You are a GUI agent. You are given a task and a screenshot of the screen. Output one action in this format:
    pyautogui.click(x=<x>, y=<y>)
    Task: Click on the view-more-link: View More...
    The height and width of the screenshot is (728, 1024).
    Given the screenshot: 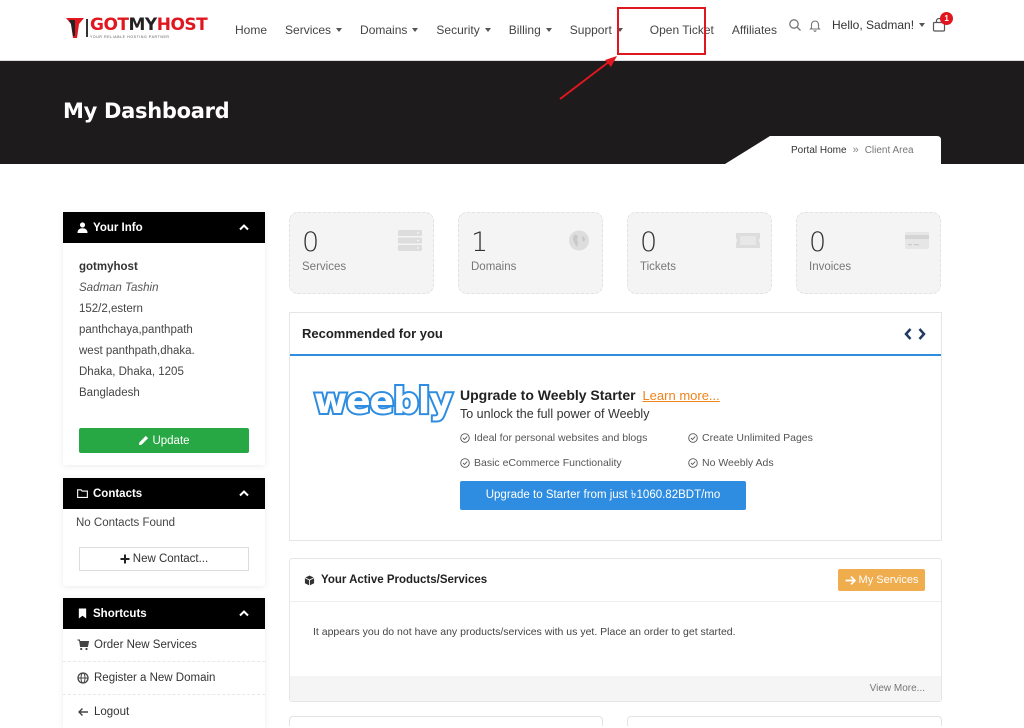 What is the action you would take?
    pyautogui.click(x=897, y=688)
    